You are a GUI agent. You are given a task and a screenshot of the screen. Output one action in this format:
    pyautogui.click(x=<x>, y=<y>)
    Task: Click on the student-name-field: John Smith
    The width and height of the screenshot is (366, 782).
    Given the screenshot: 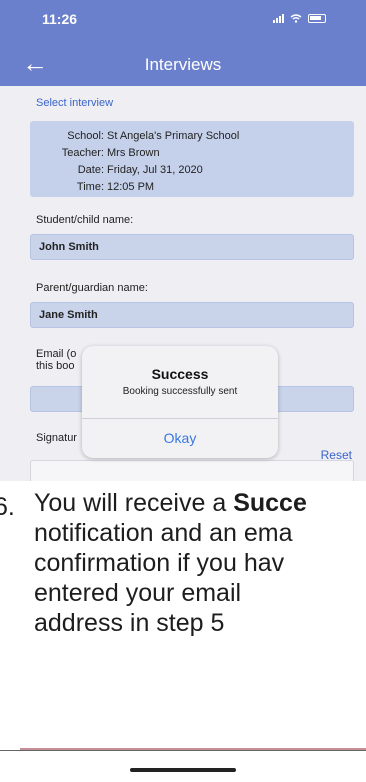 What is the action you would take?
    pyautogui.click(x=192, y=247)
    